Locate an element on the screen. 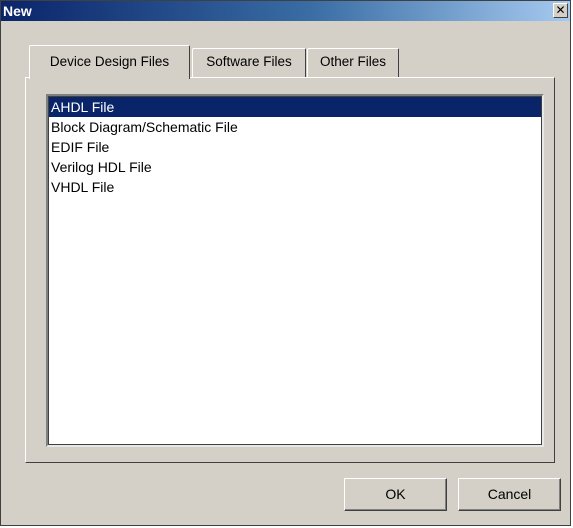 This screenshot has height=528, width=573. ok-button: OK is located at coordinates (395, 494).